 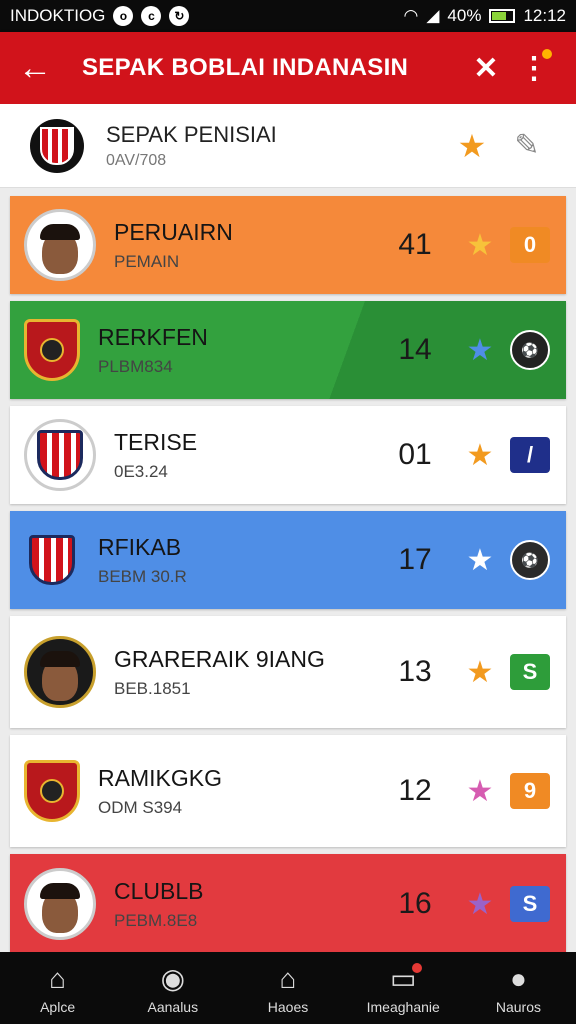 What do you see at coordinates (160, 777) in the screenshot?
I see `team-name: RAMIKGKG` at bounding box center [160, 777].